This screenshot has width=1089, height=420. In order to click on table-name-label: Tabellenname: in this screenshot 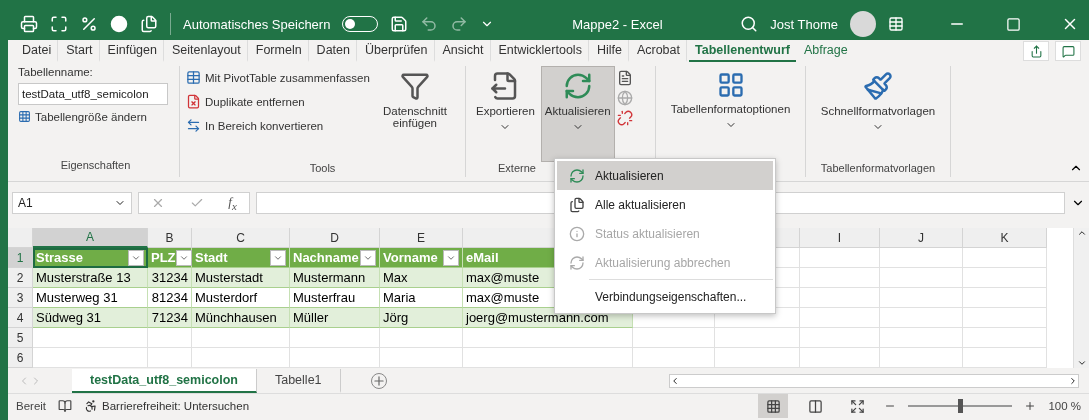, I will do `click(56, 72)`.